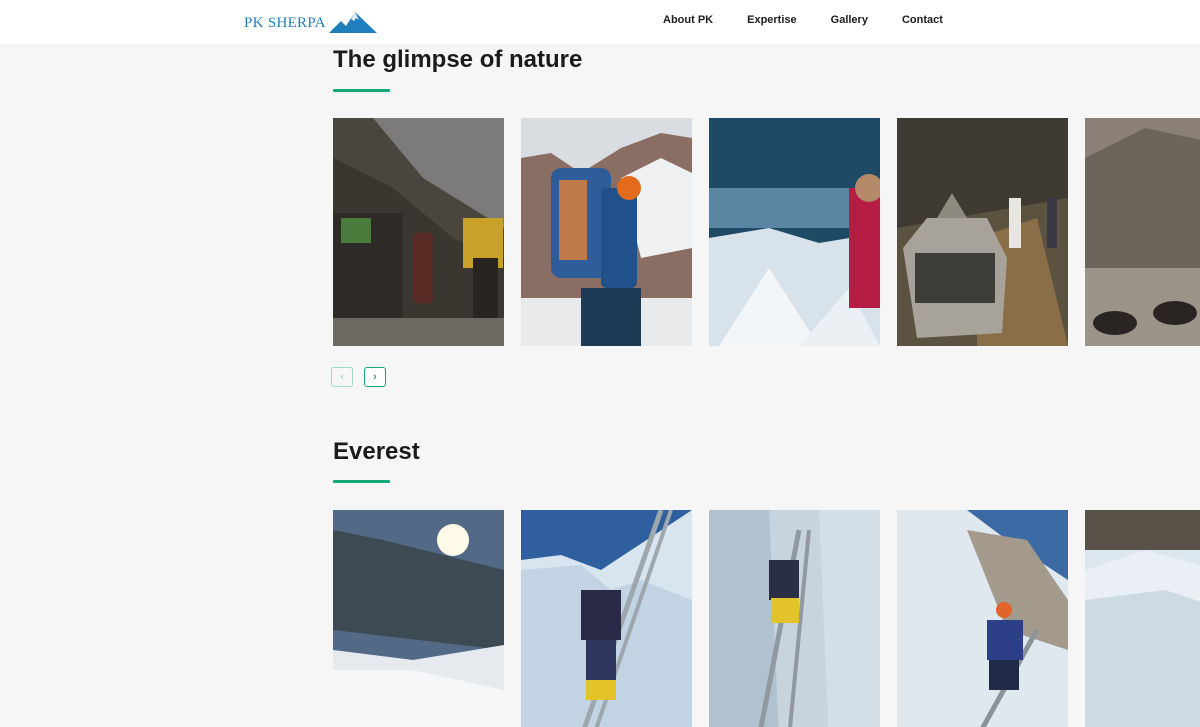 The height and width of the screenshot is (727, 1200). What do you see at coordinates (982, 232) in the screenshot?
I see `gallery-photo-mani-stone` at bounding box center [982, 232].